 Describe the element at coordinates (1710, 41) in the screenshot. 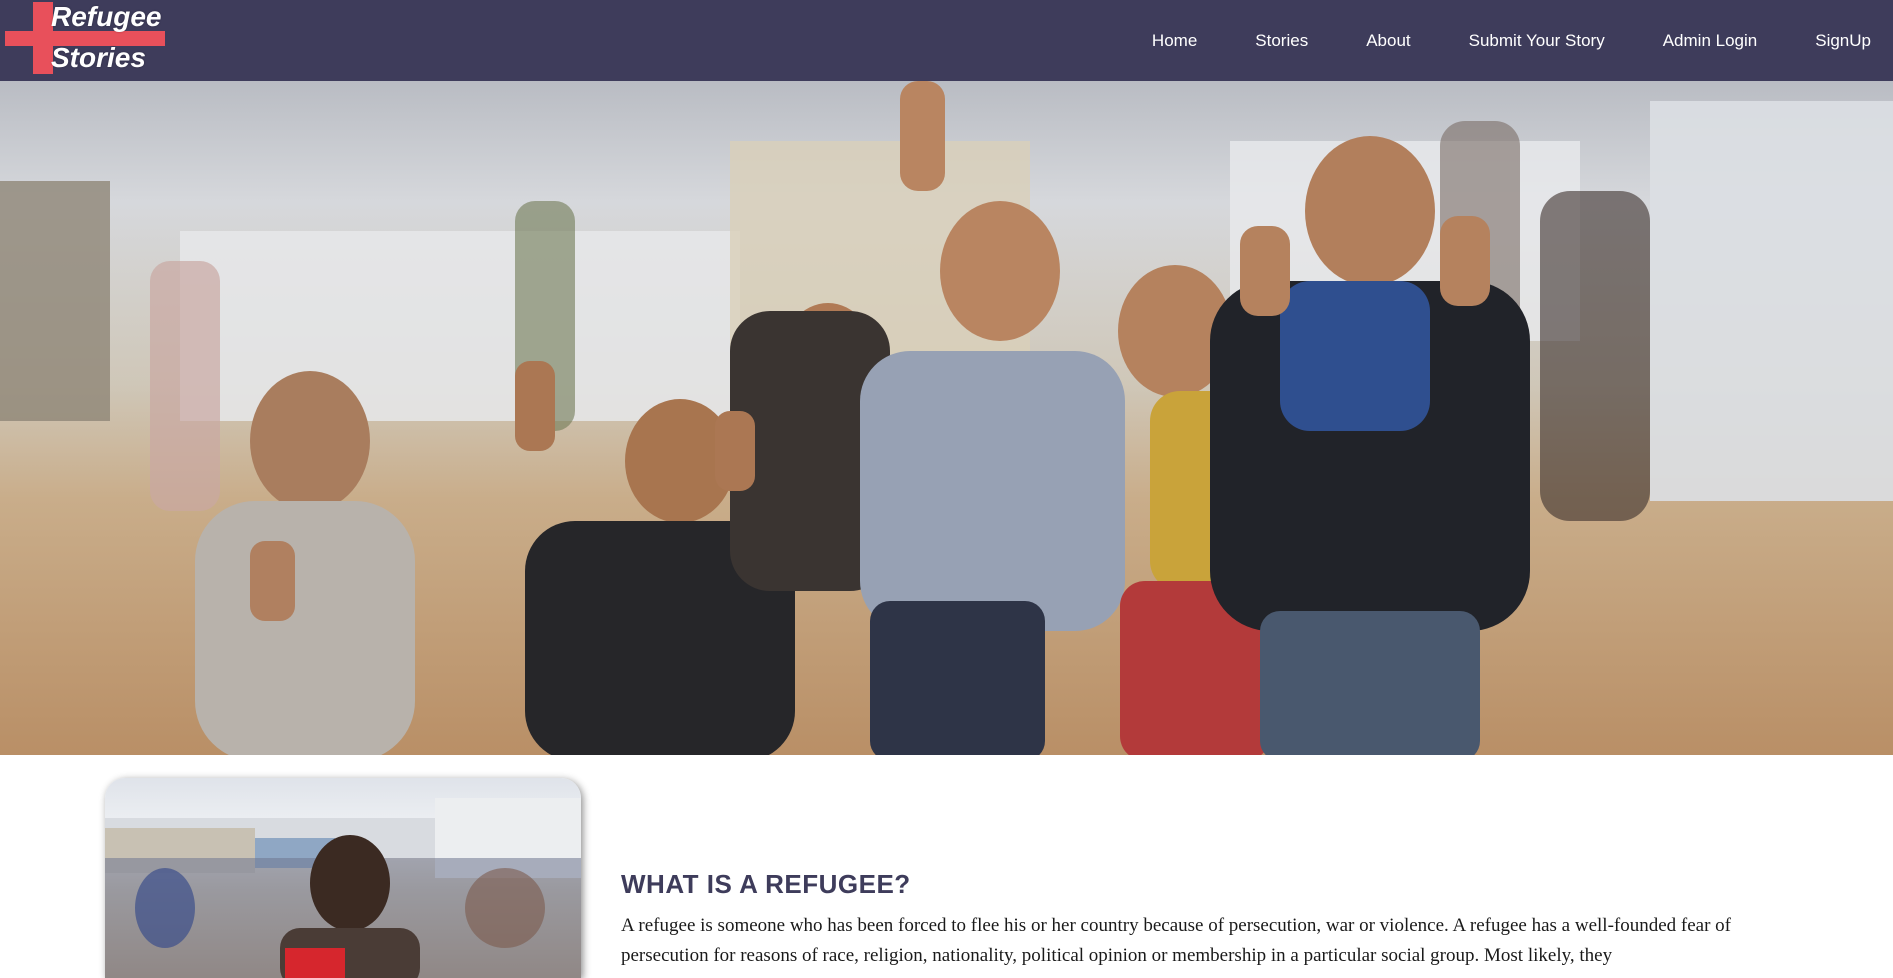

I see `nav-link-admin-login: Admin Login` at that location.